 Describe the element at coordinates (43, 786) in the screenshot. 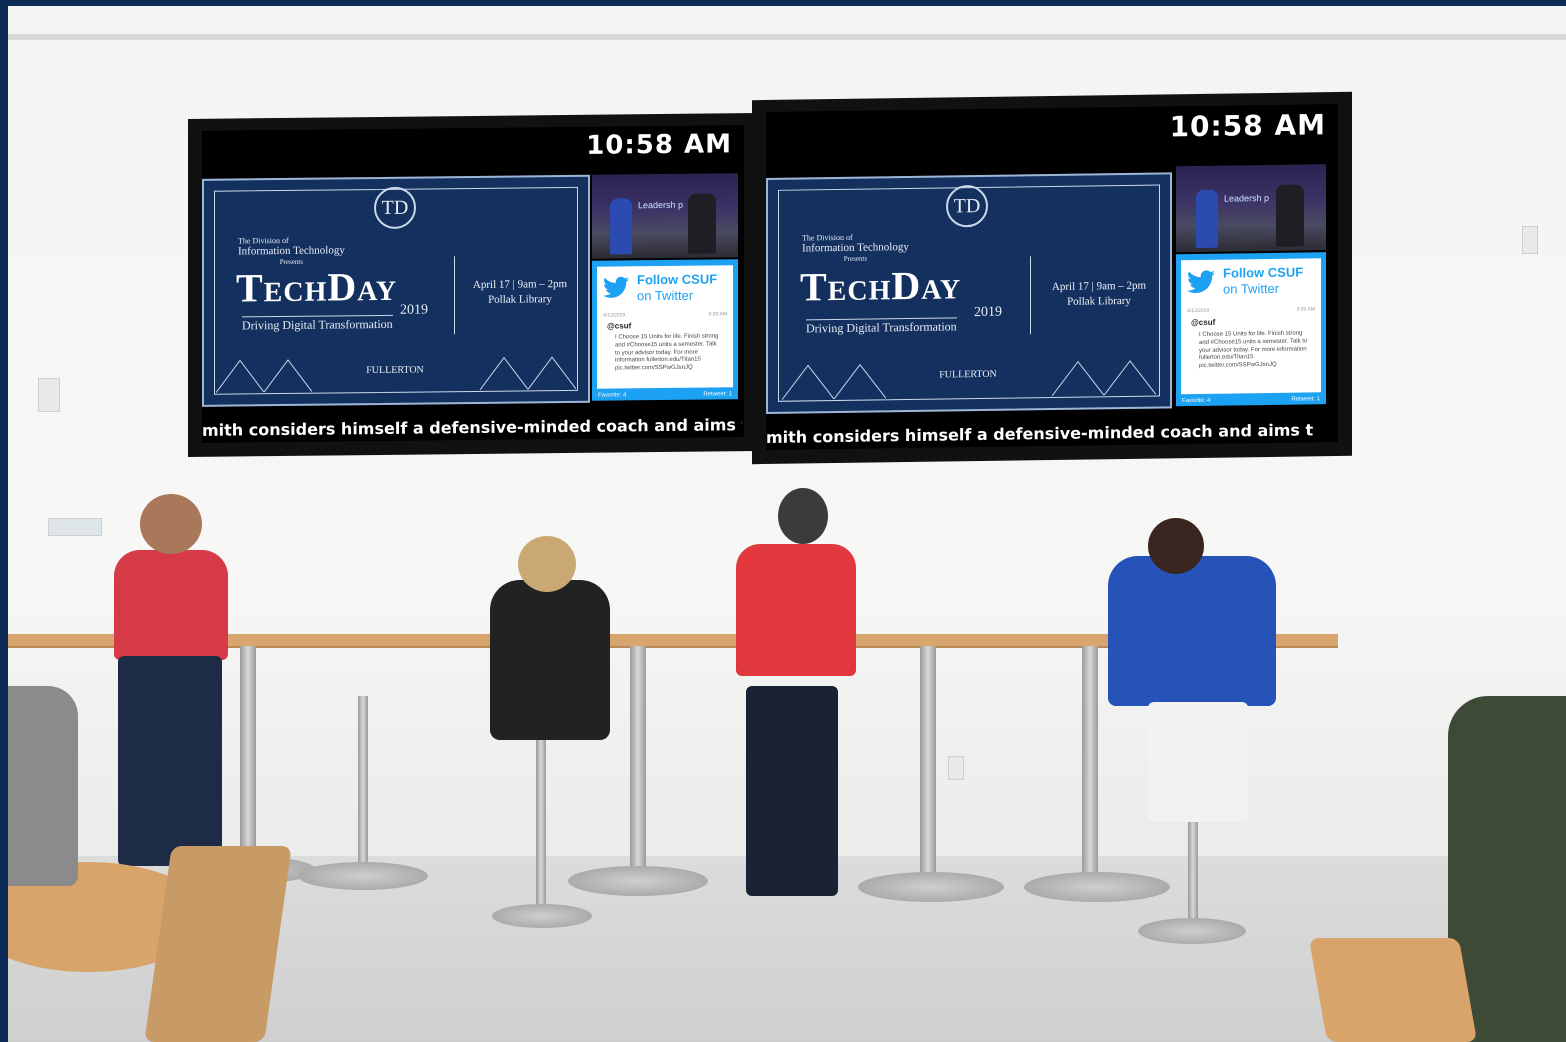

I see `person-foreground-left` at that location.